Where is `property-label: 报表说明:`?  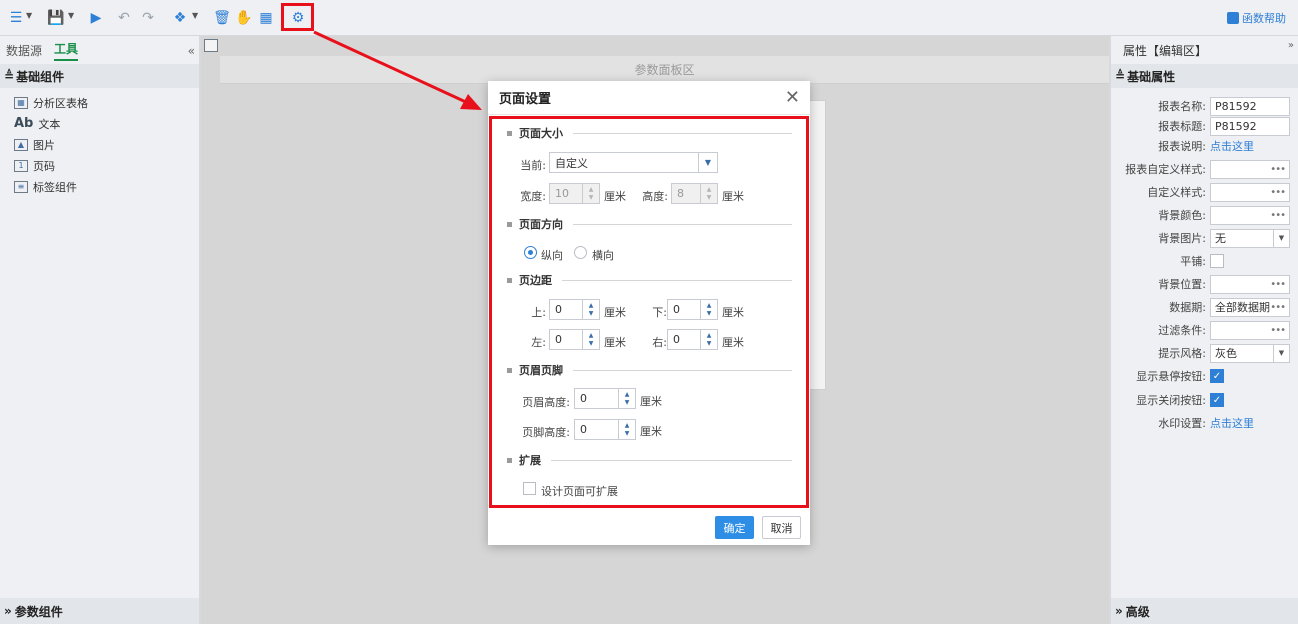 property-label: 报表说明: is located at coordinates (1182, 146).